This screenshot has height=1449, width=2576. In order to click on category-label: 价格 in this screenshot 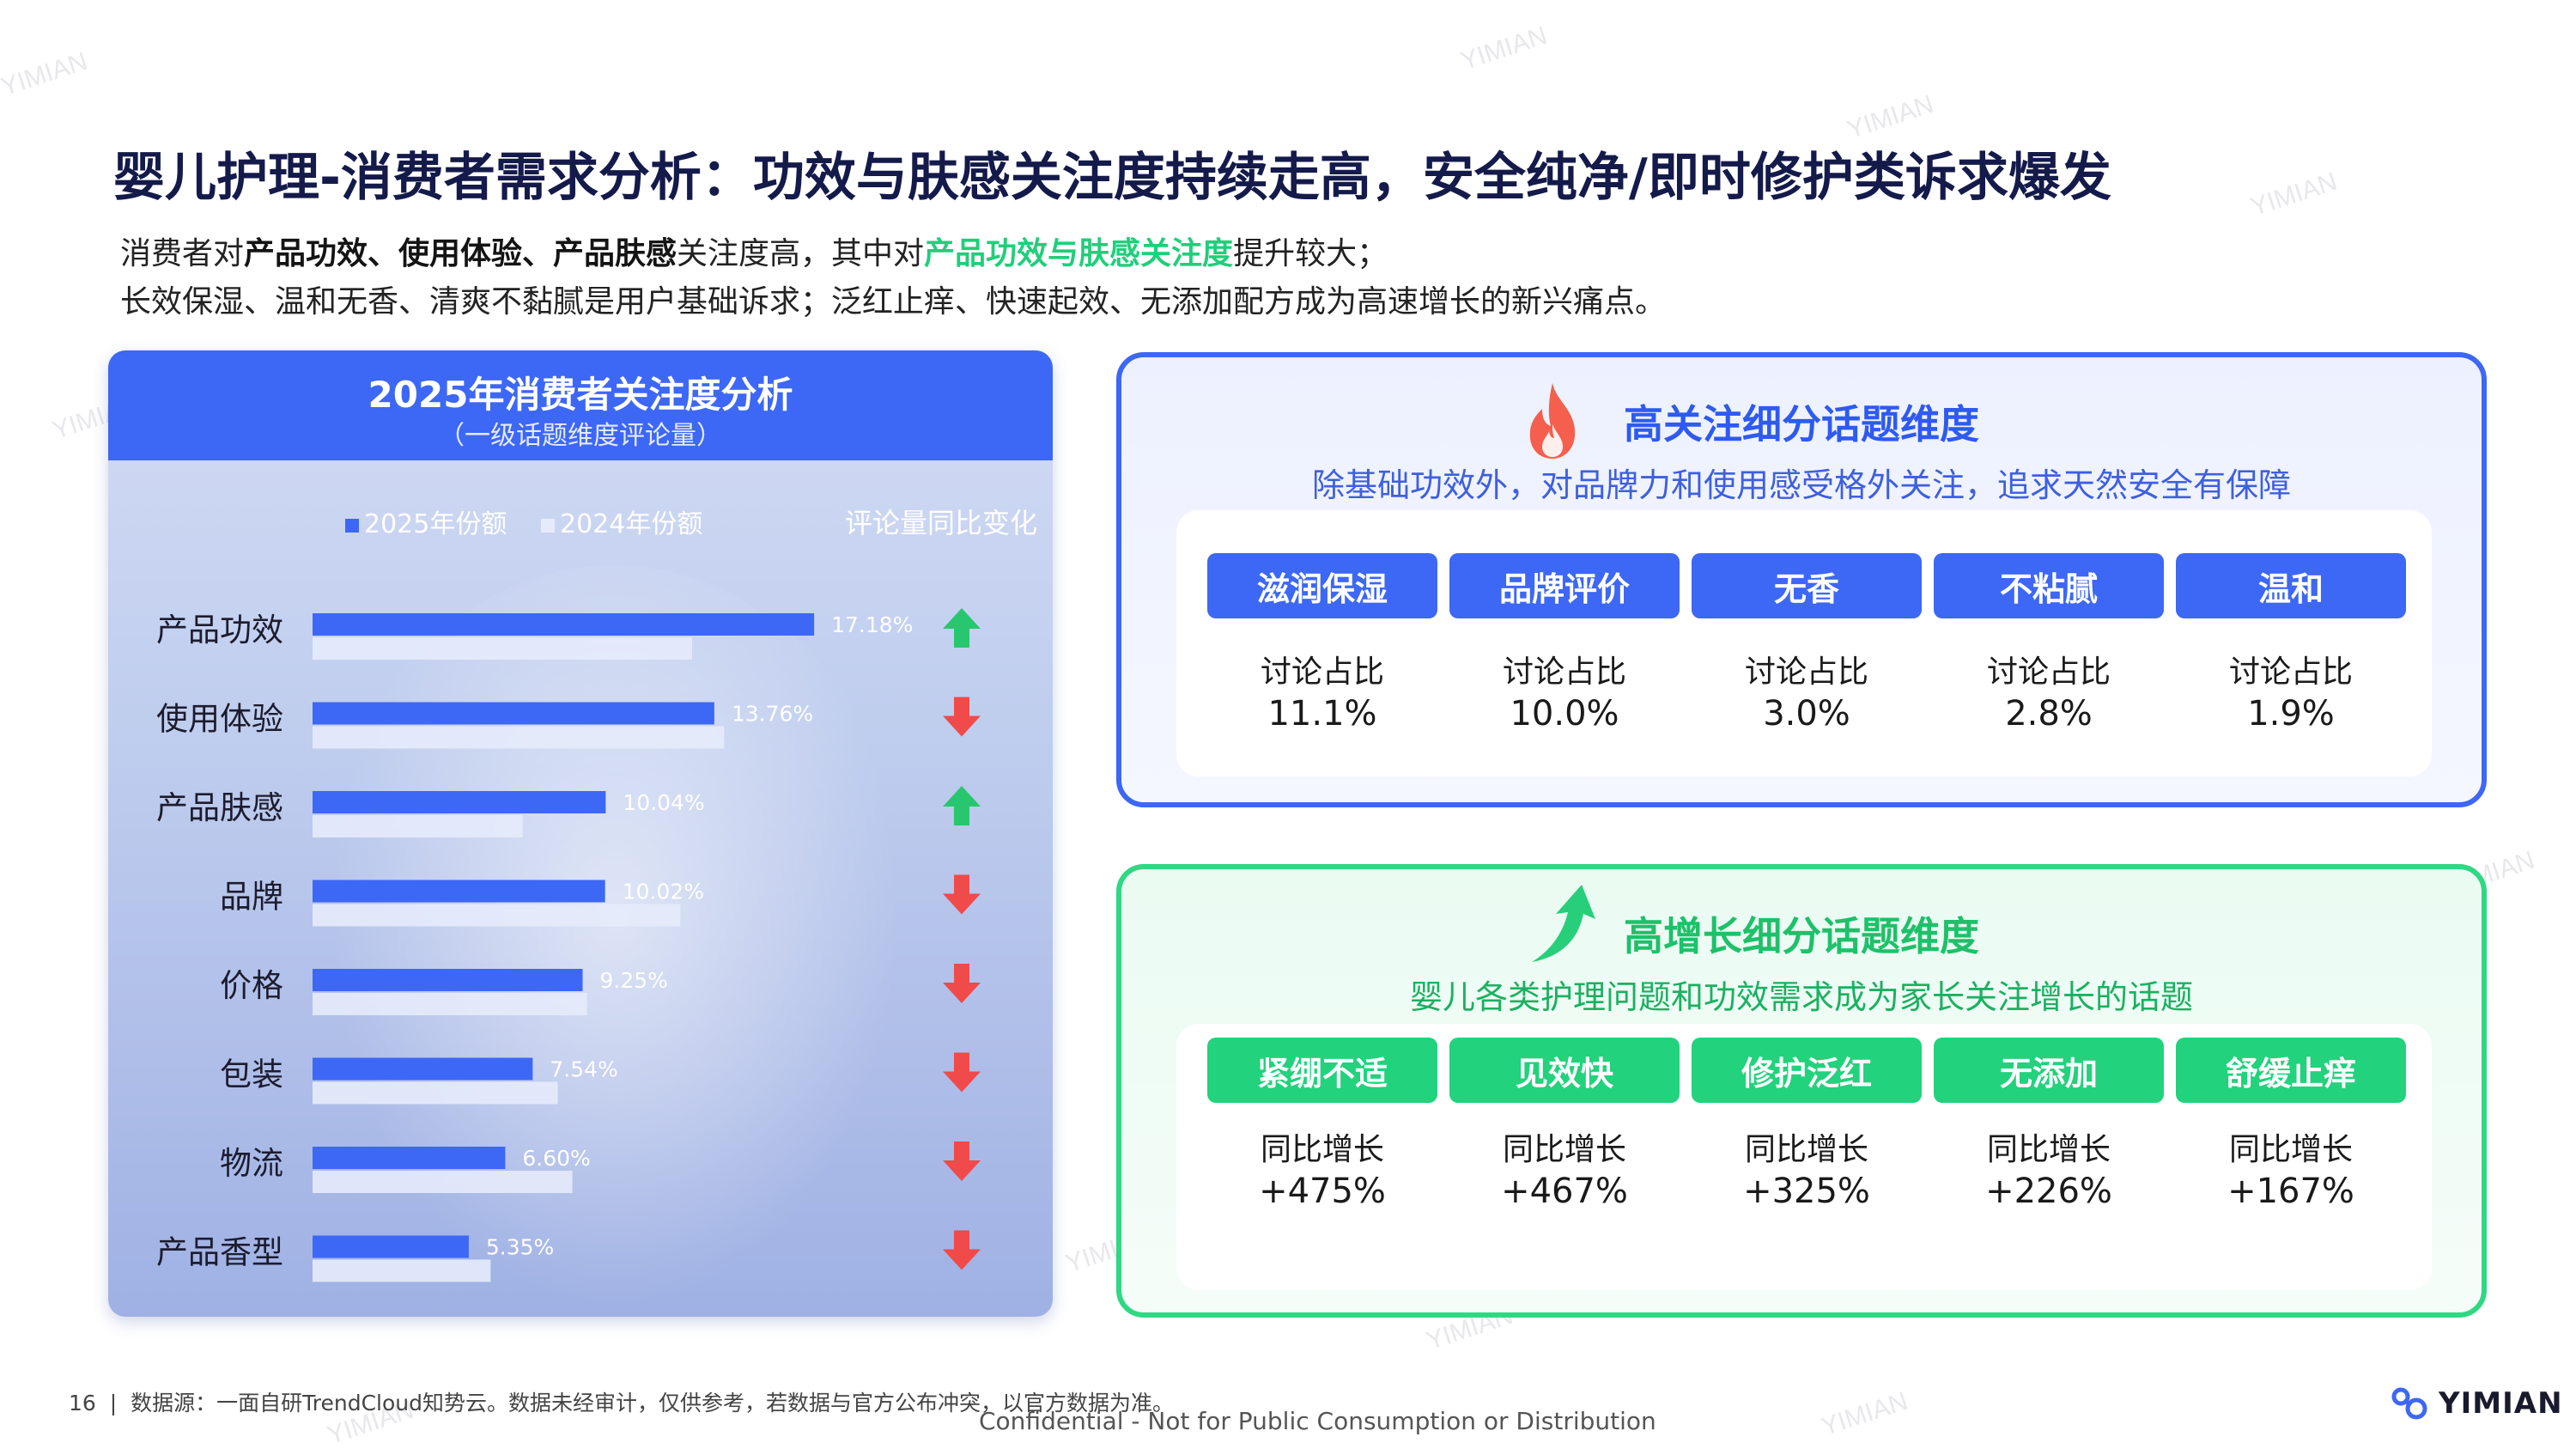, I will do `click(251, 985)`.